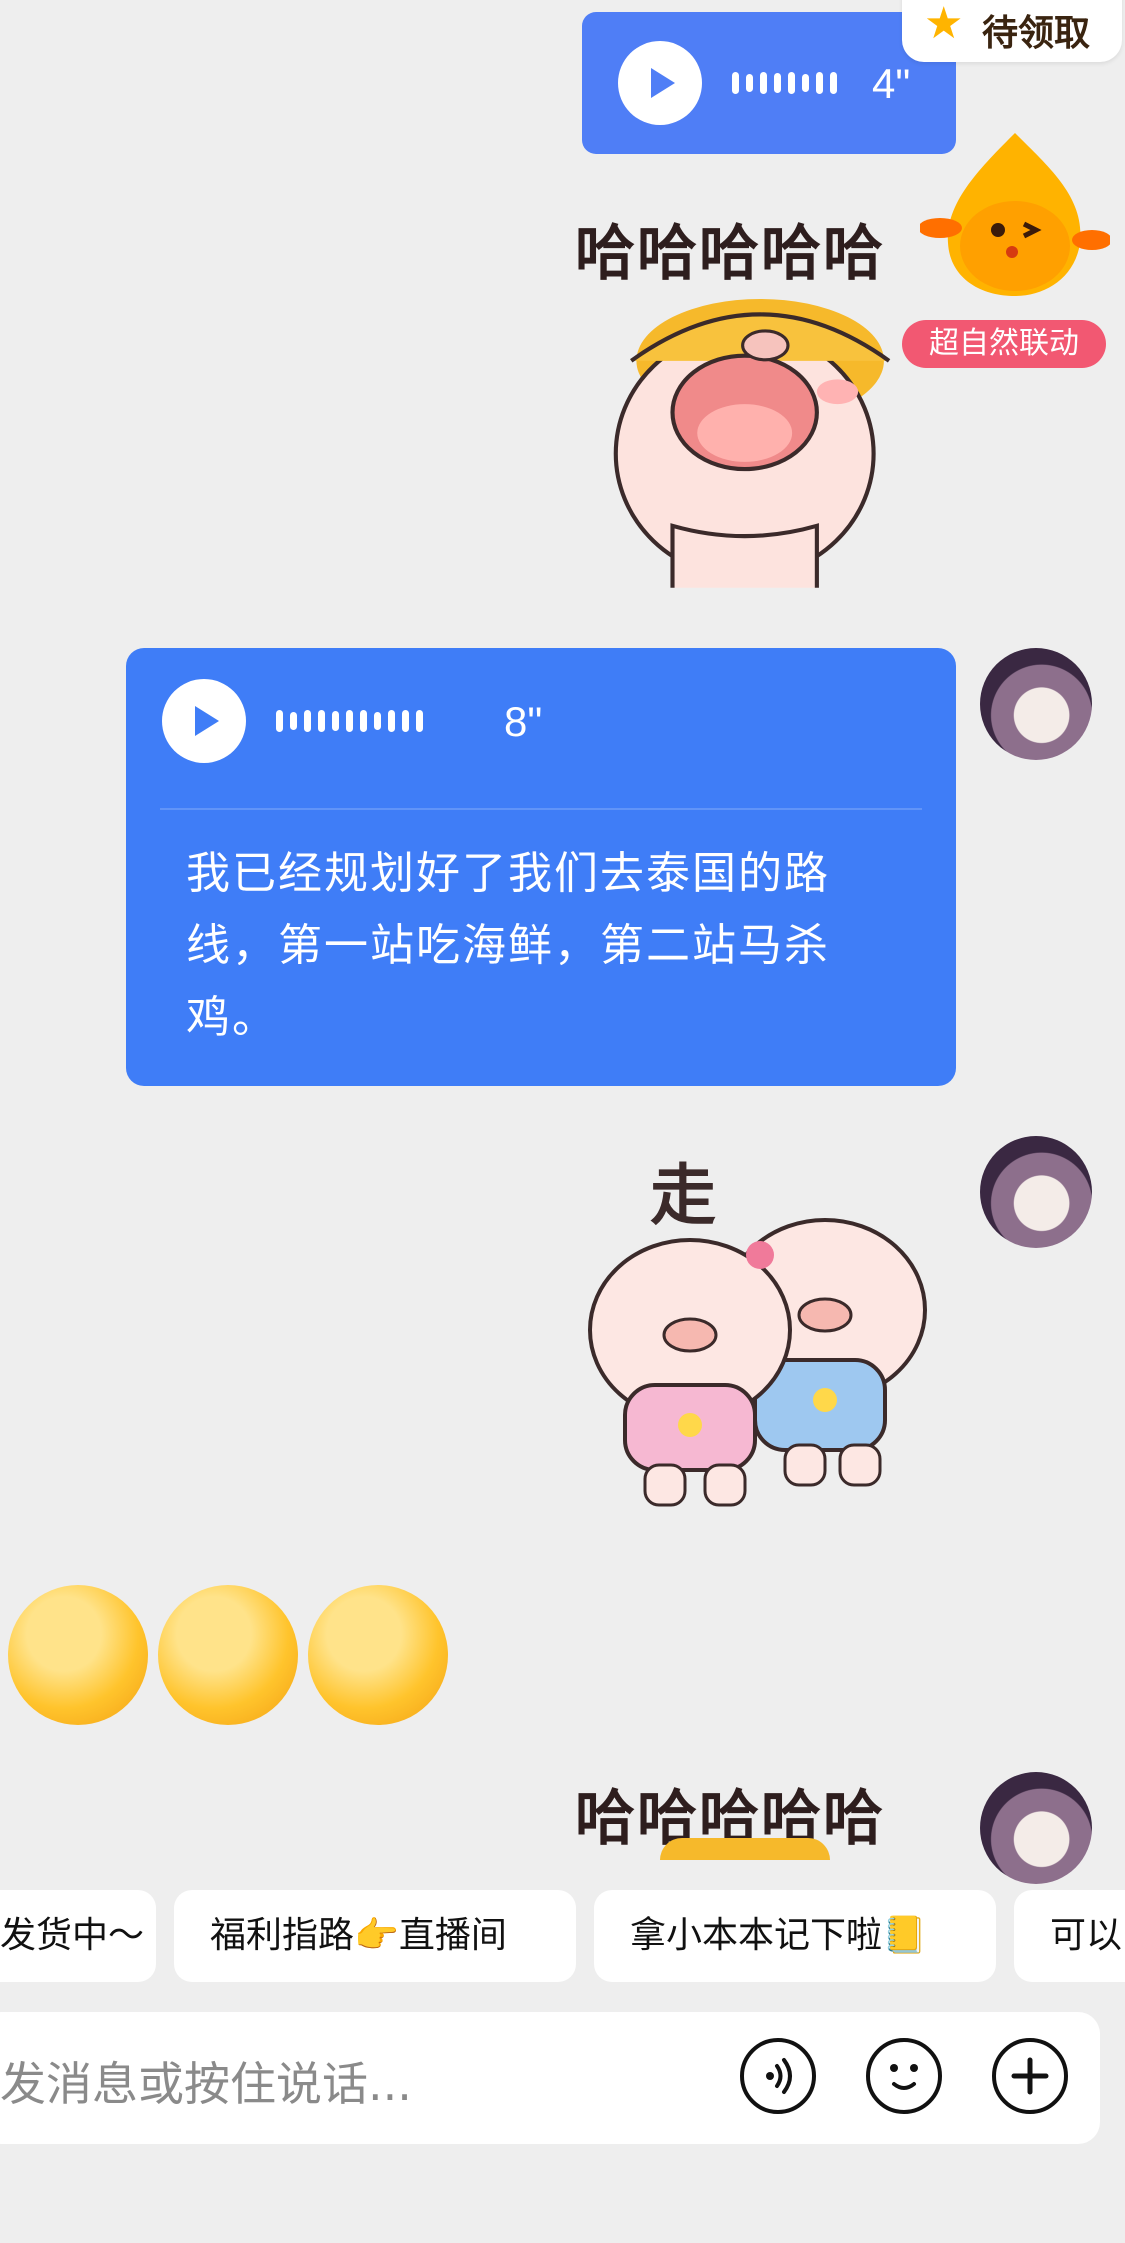 Image resolution: width=1125 pixels, height=2243 pixels. Describe the element at coordinates (755, 433) in the screenshot. I see `laughing-pig-sticker` at that location.